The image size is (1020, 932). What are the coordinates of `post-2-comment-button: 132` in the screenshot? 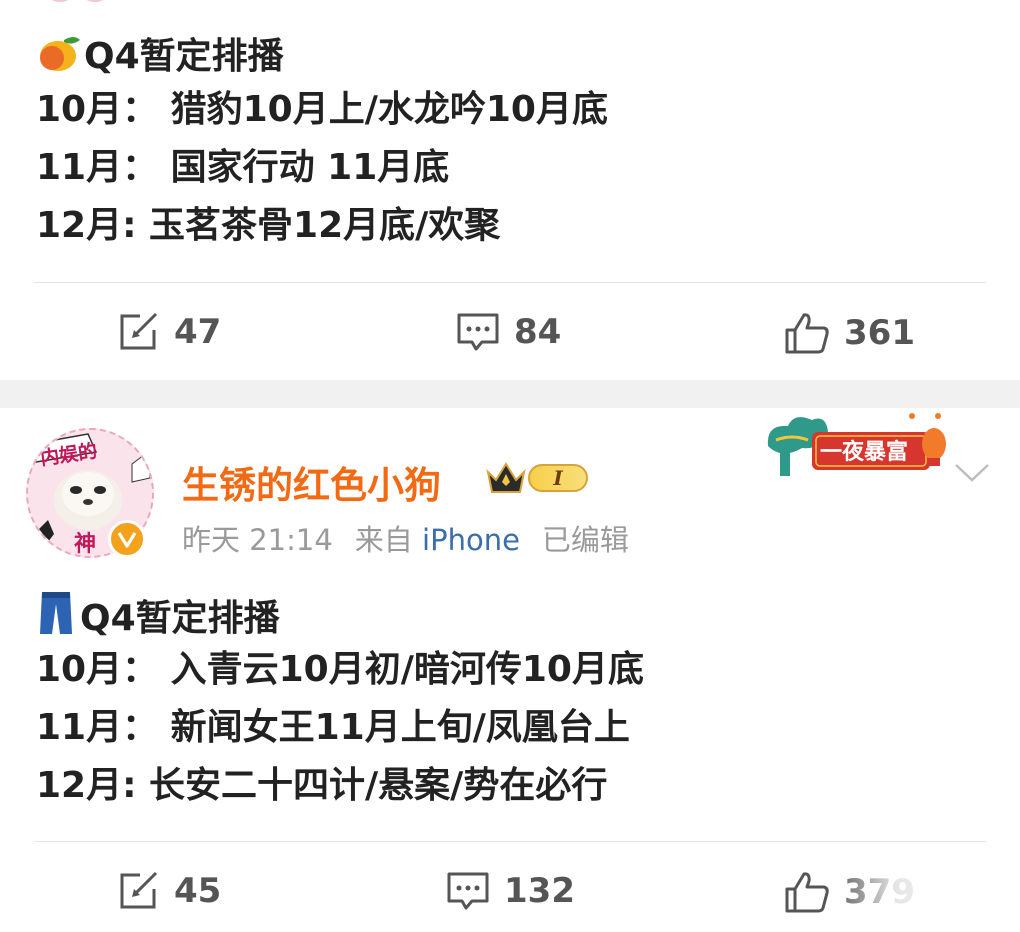 It's located at (510, 891).